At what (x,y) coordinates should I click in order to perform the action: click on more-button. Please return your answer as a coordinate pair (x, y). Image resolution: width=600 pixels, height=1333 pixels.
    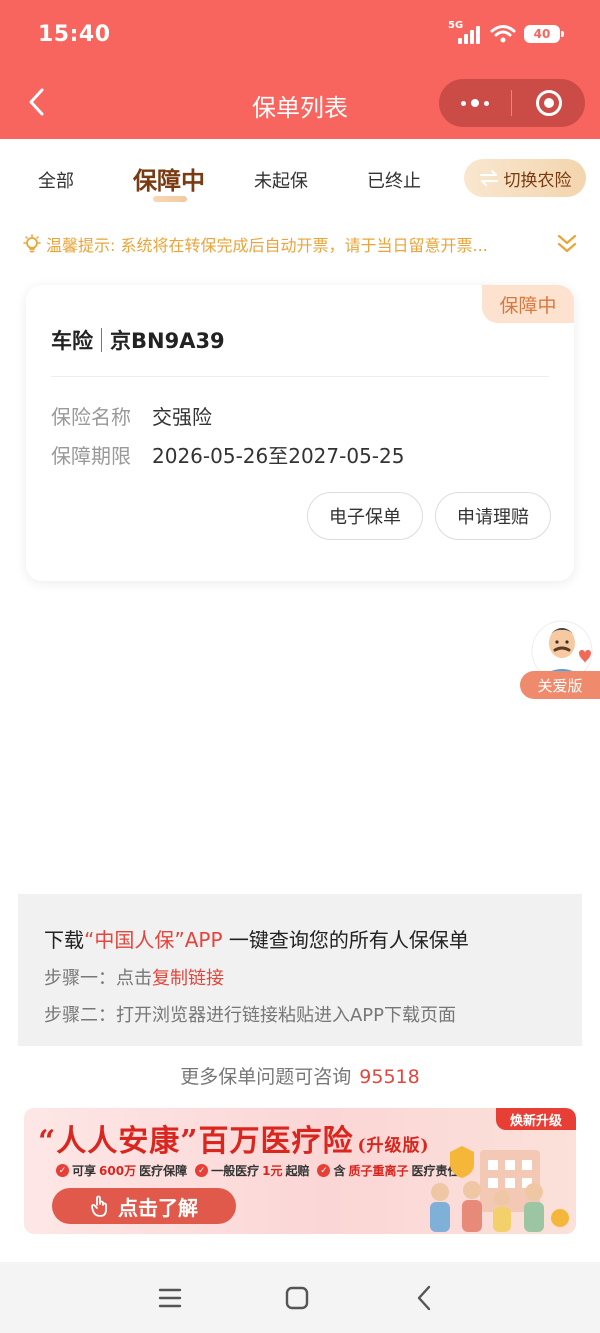
    Looking at the image, I should click on (475, 103).